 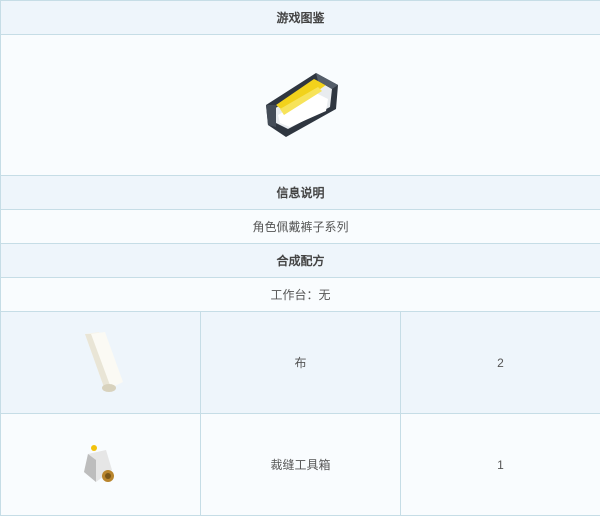 What do you see at coordinates (103, 361) in the screenshot?
I see `cloth-icon` at bounding box center [103, 361].